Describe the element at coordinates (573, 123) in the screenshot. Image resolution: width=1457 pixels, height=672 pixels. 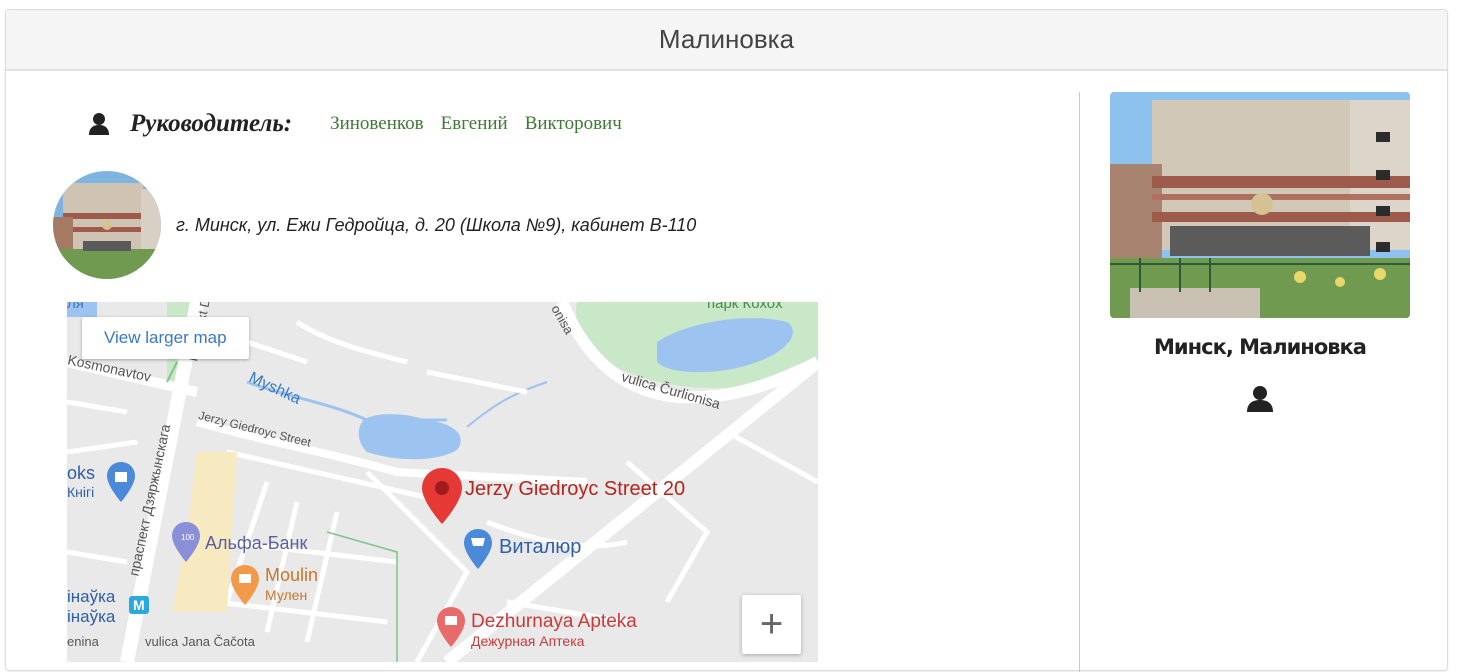
I see `leader-patronymic: Викторович` at that location.